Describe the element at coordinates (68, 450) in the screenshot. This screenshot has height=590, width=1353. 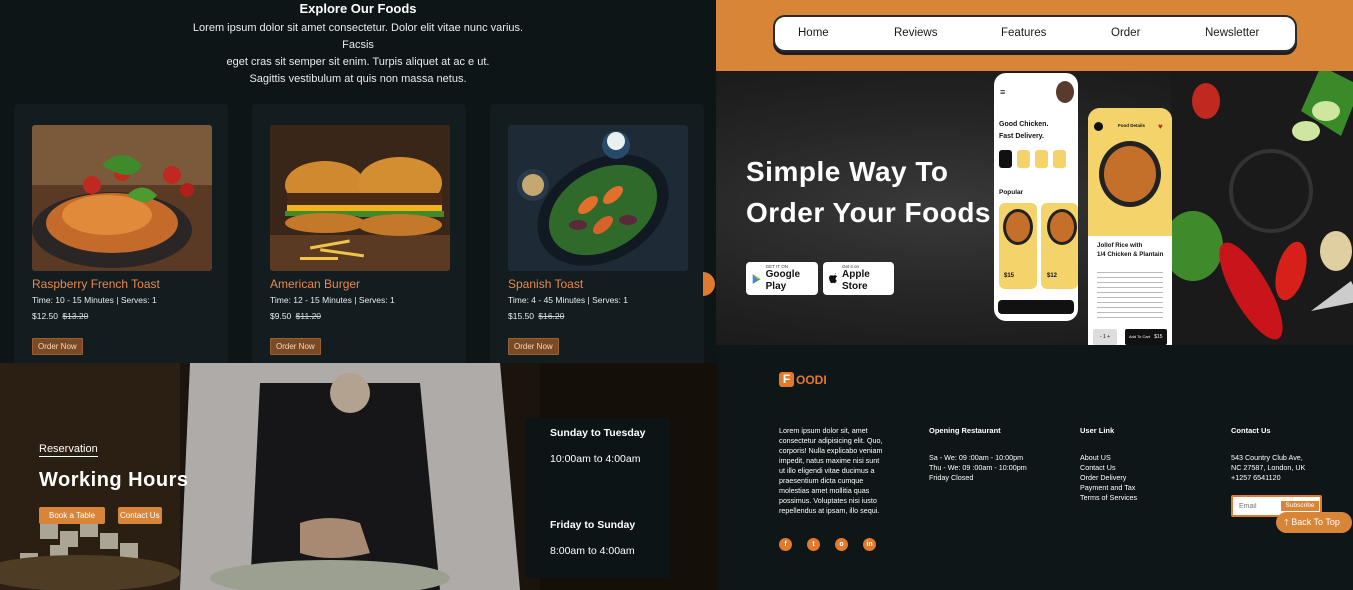
I see `reservation-label: Reservation` at that location.